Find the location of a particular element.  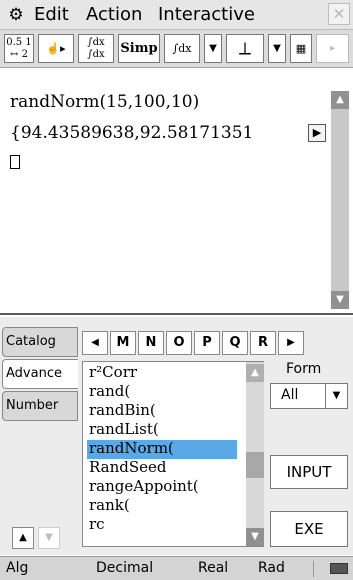

input-expression: randNorm(15,100,10) is located at coordinates (104, 102).